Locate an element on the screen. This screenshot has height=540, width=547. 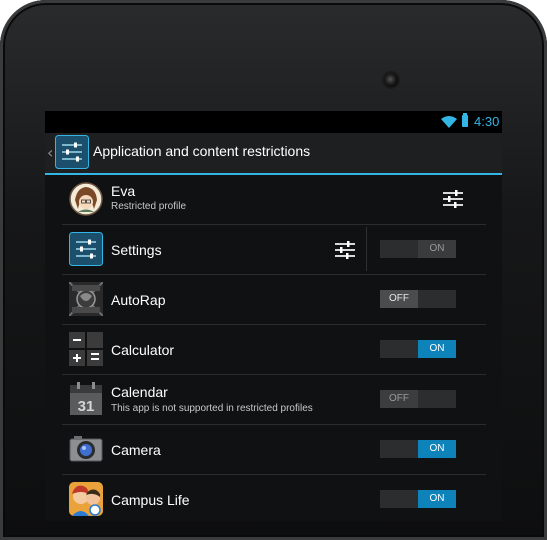
list-item-settings: Settings ON is located at coordinates (274, 250).